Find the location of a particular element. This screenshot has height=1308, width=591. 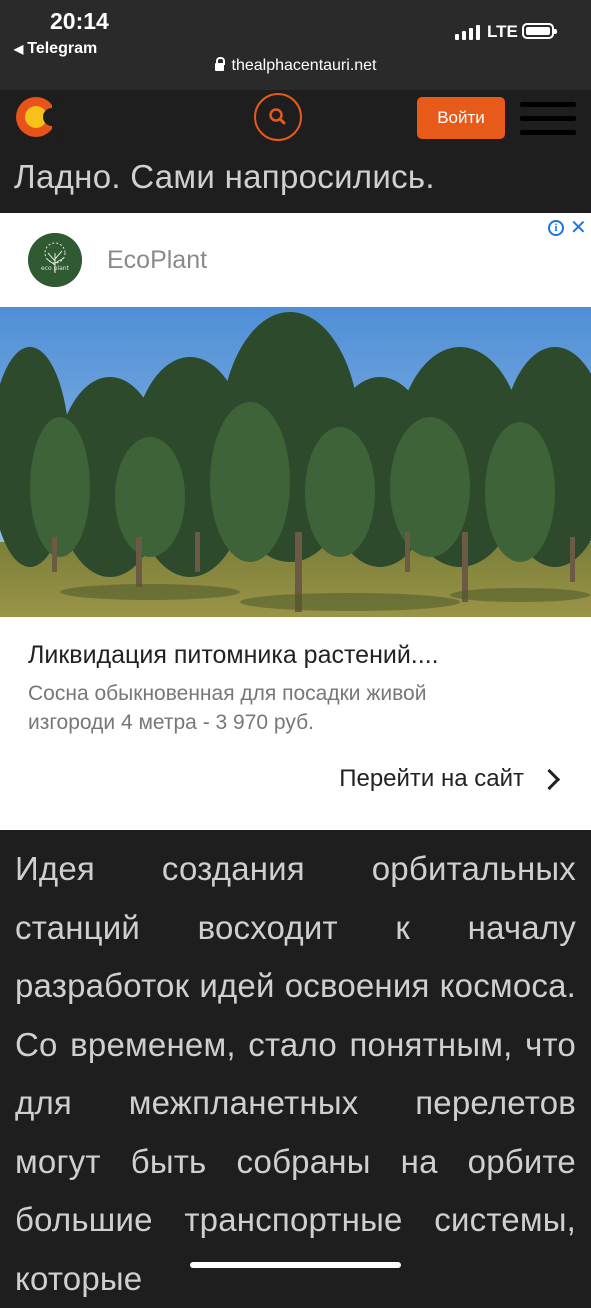

signal-strength-icon is located at coordinates (467, 32).